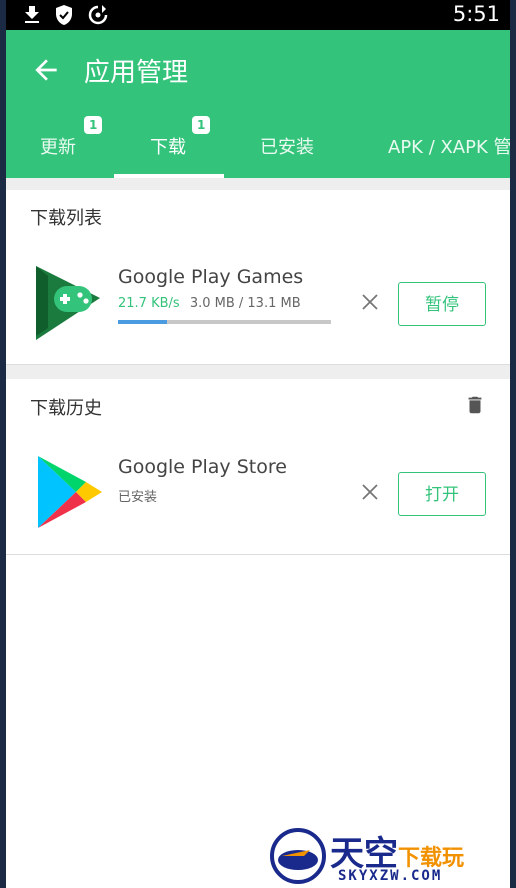 The height and width of the screenshot is (888, 516). I want to click on tab-label: 下载, so click(168, 147).